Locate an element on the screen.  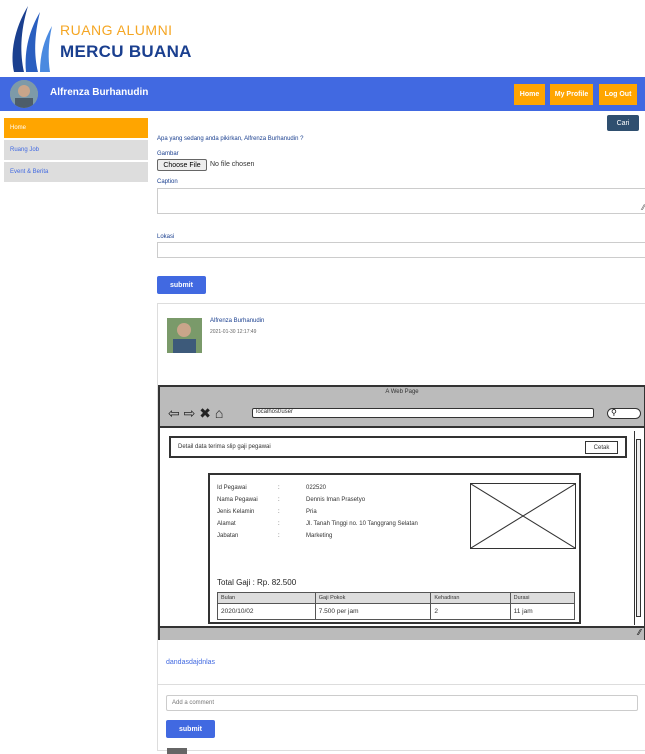
field-label: Jenis Kelamin is located at coordinates (236, 512).